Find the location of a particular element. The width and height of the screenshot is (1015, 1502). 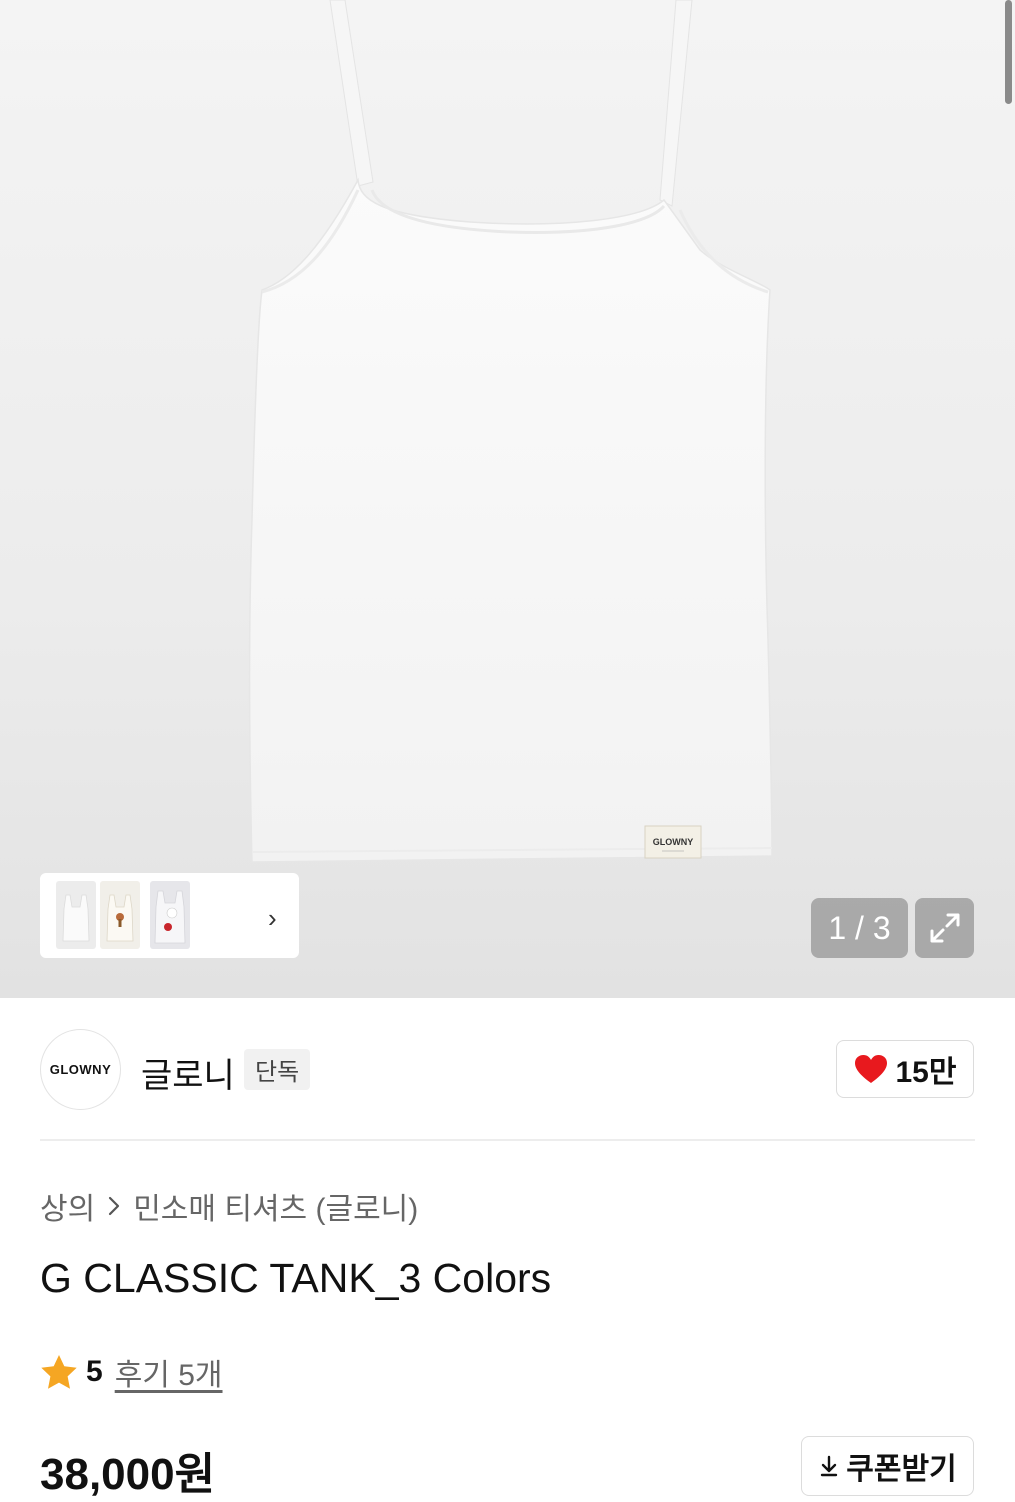

like-button: 15만 is located at coordinates (905, 1069).